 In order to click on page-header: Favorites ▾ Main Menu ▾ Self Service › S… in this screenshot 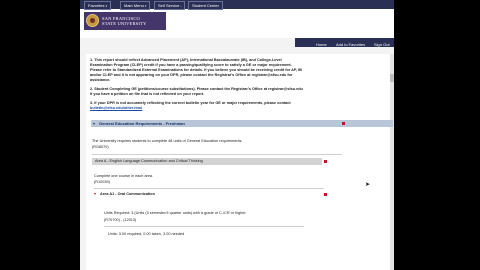, I will do `click(237, 23)`.